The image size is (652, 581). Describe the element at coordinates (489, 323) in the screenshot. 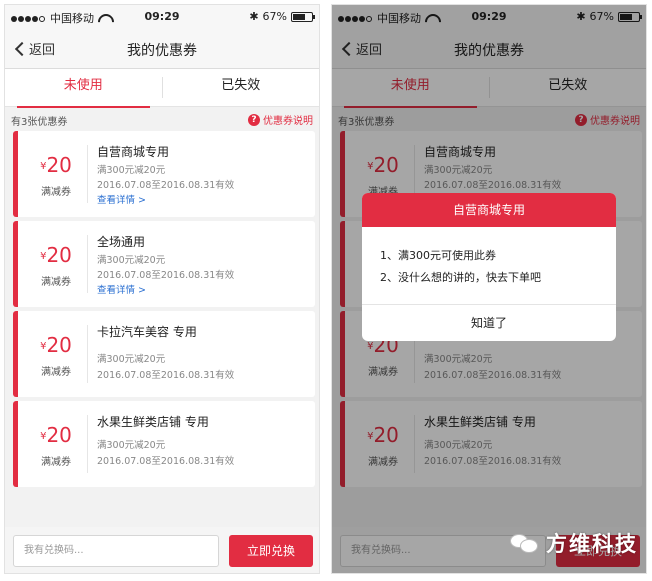

I see `dialog-ok-button: 知道了` at that location.